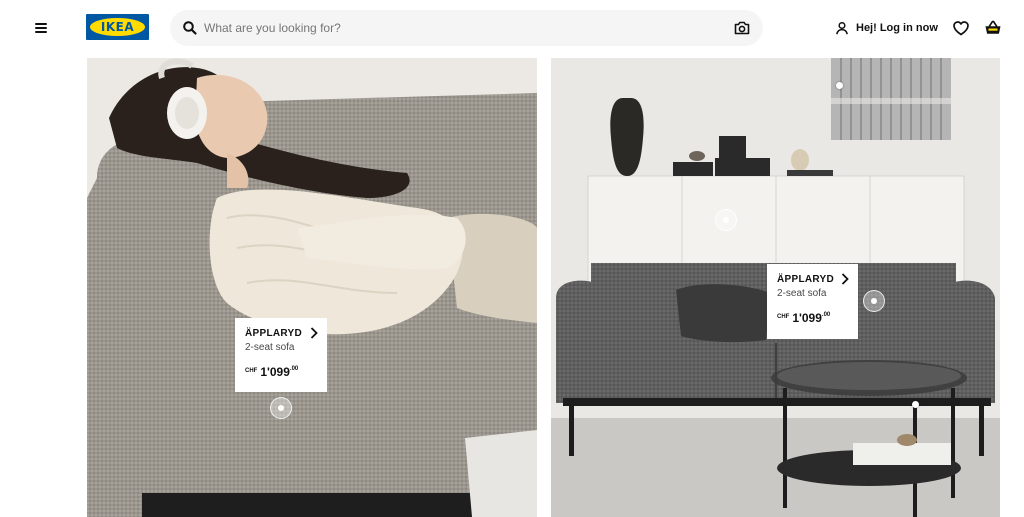  I want to click on search-bar, so click(466, 28).